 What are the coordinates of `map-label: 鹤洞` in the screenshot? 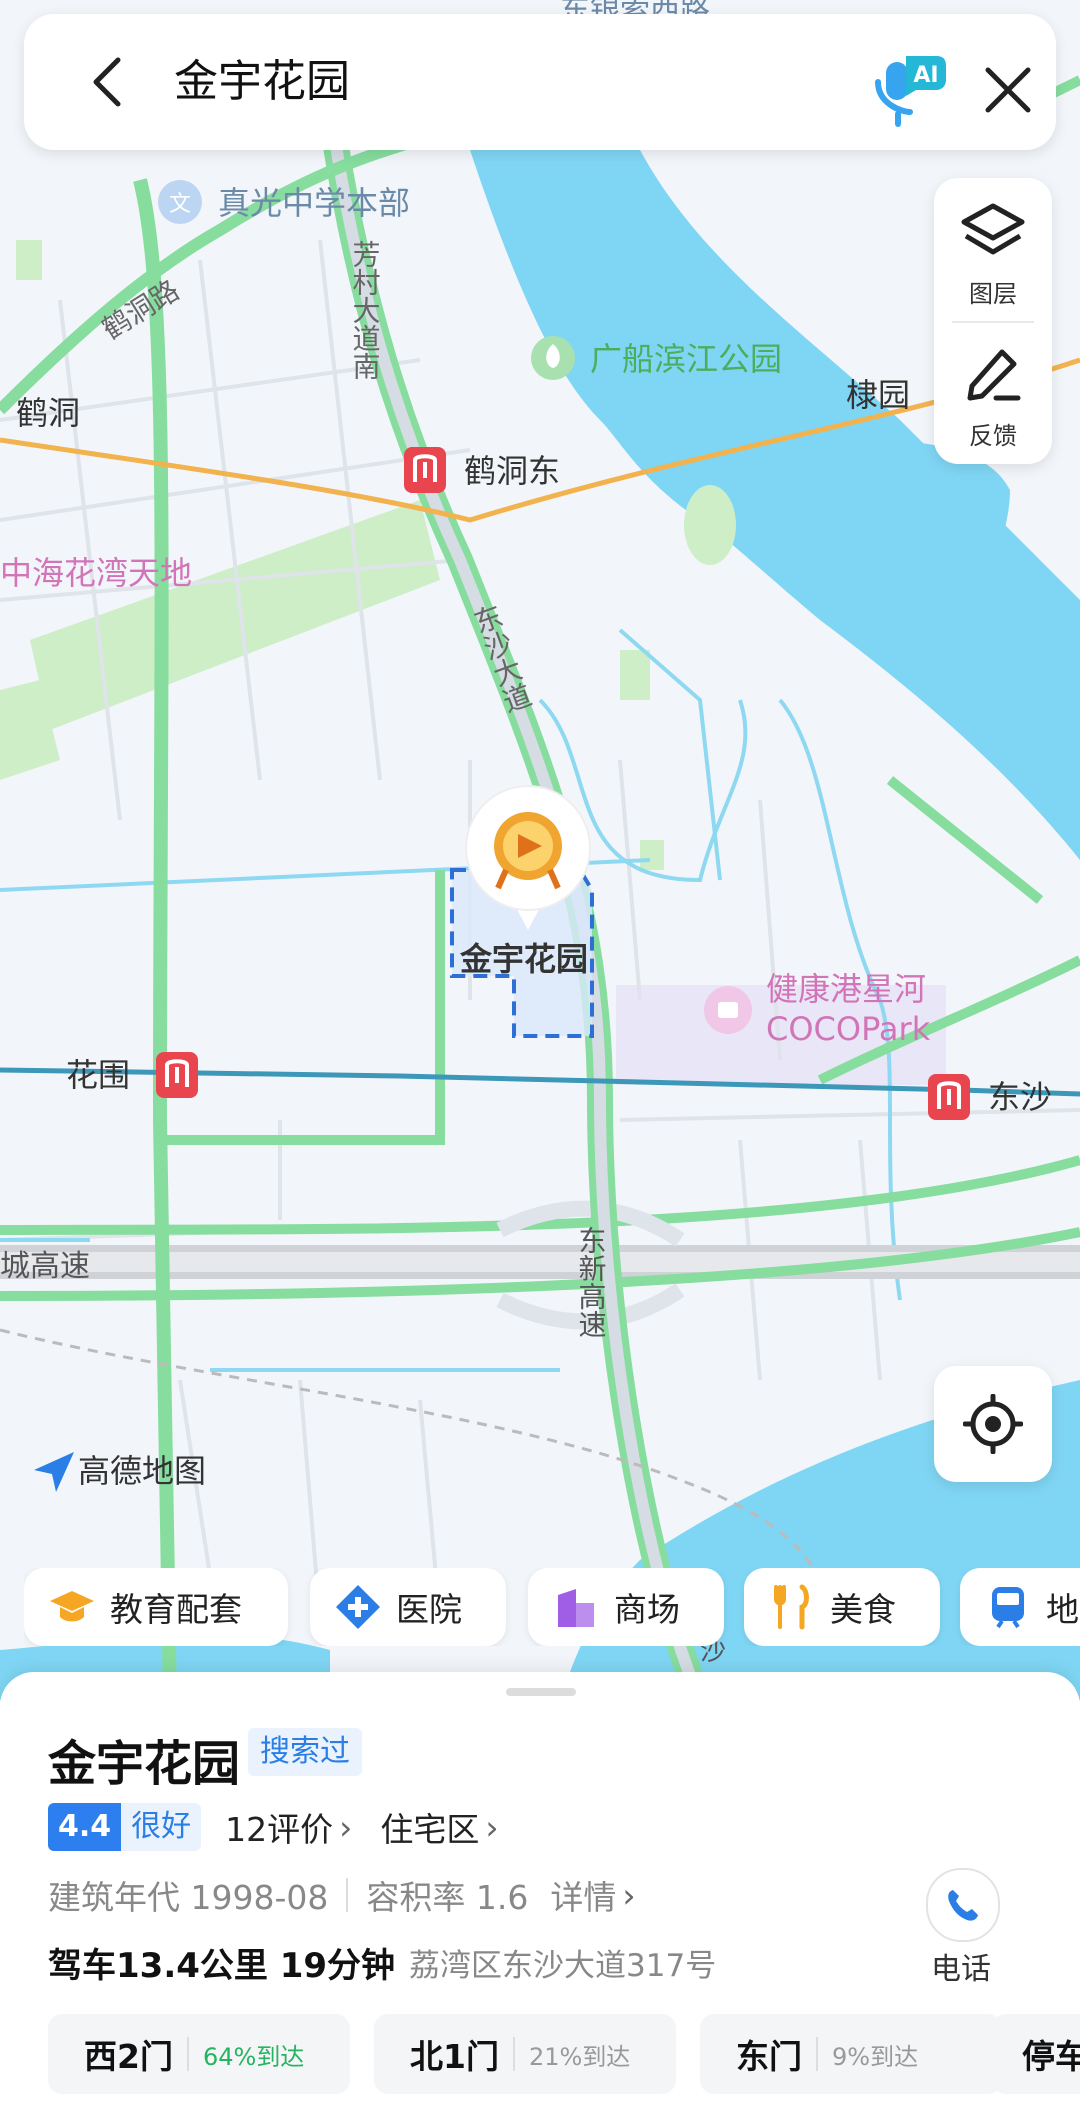 It's located at (48, 413).